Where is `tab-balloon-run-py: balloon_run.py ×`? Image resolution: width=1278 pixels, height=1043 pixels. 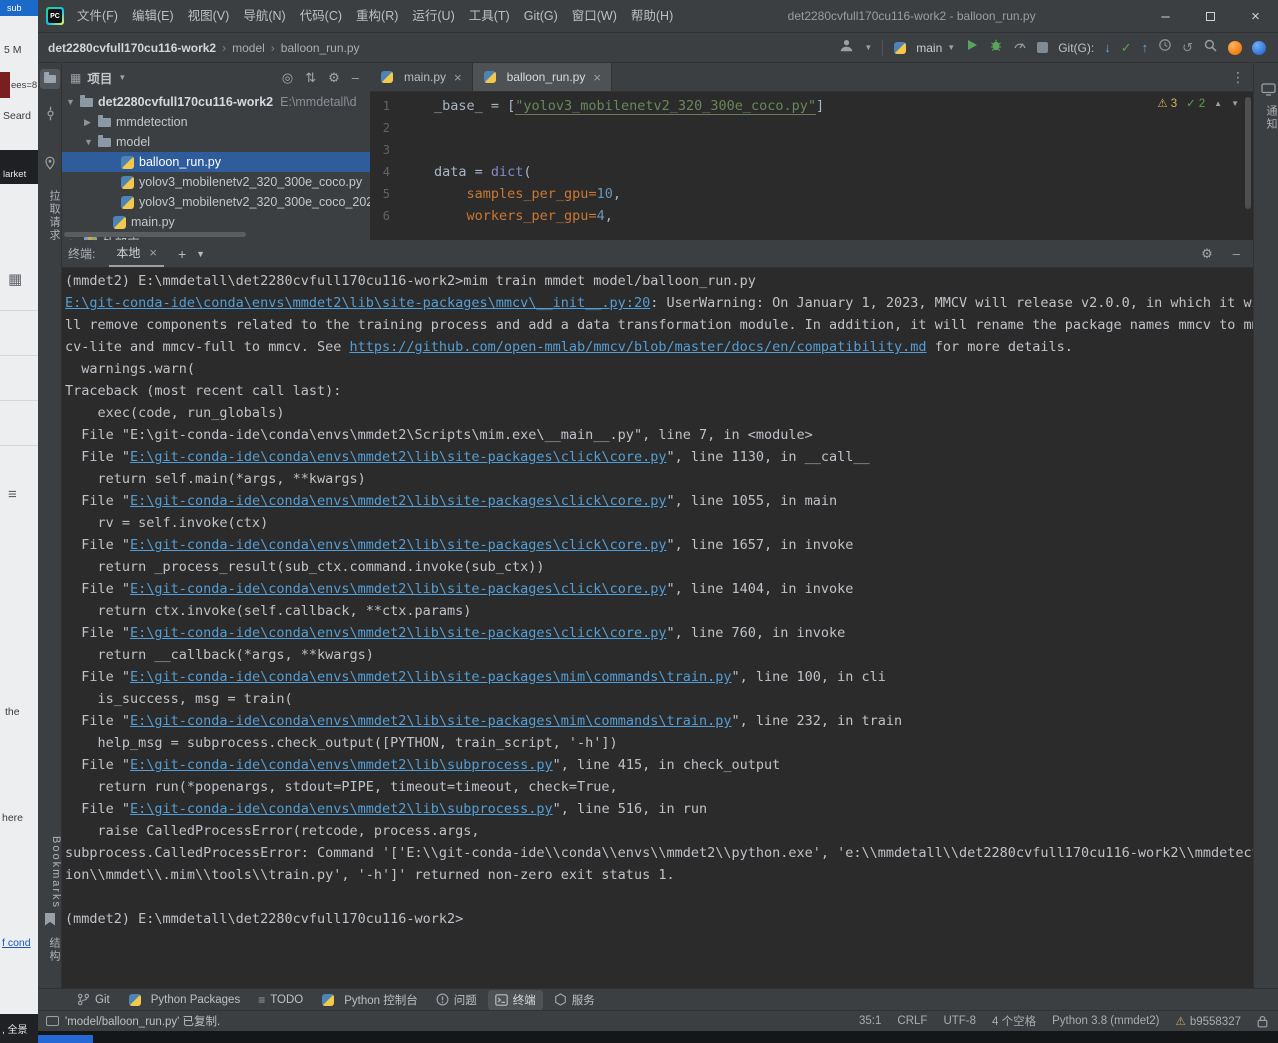
tab-balloon-run-py: balloon_run.py × is located at coordinates (542, 77).